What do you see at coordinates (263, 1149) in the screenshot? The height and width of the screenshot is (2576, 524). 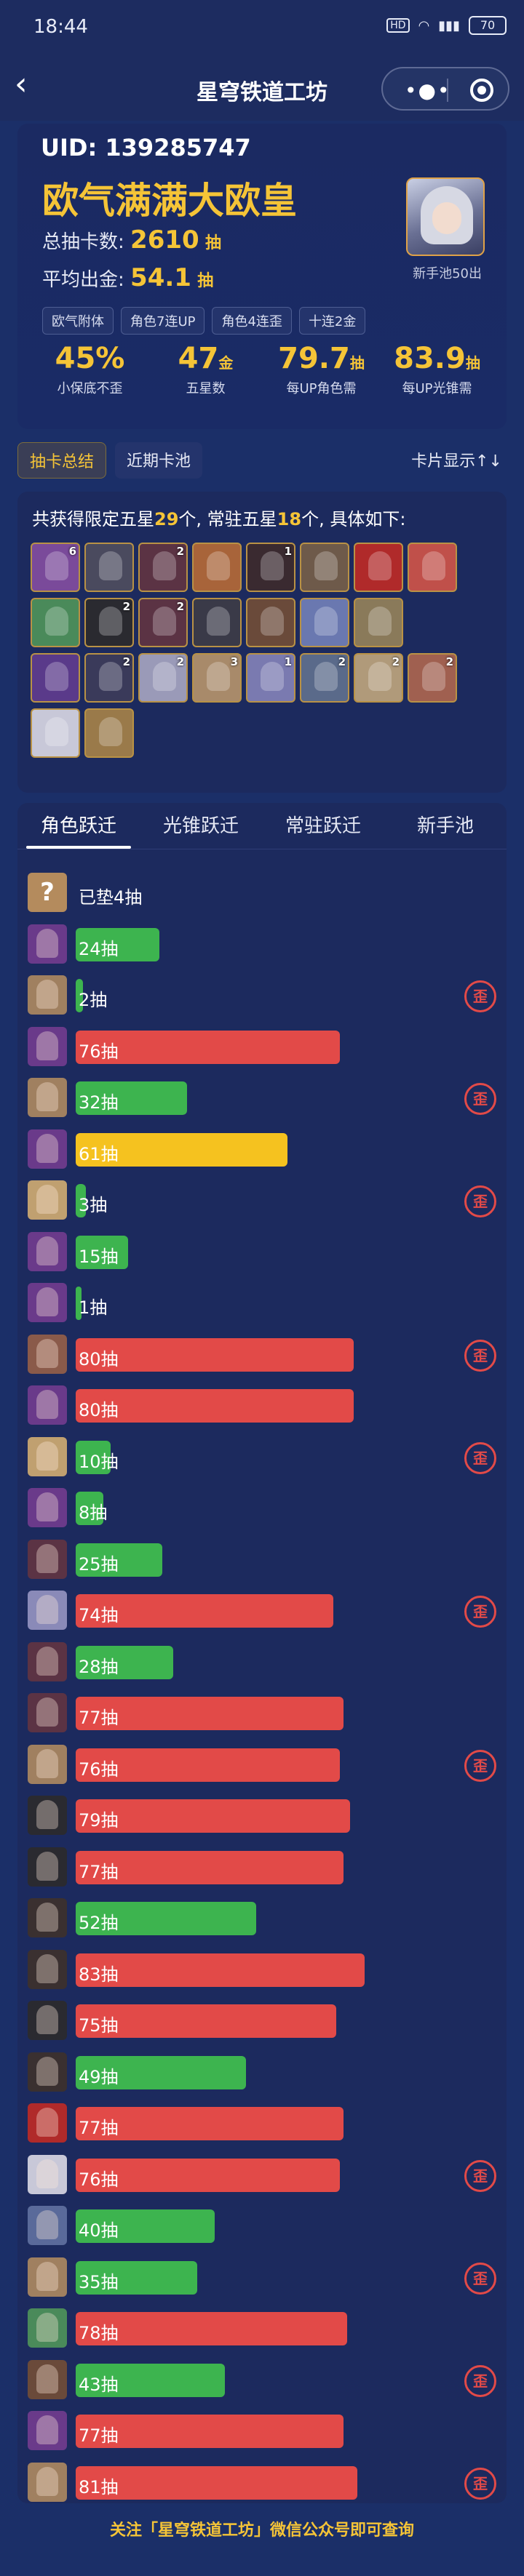 I see `pull-row: 61抽` at bounding box center [263, 1149].